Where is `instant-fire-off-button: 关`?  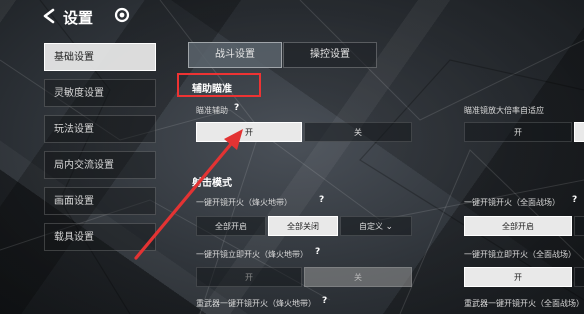
instant-fire-off-button: 关 is located at coordinates (358, 277).